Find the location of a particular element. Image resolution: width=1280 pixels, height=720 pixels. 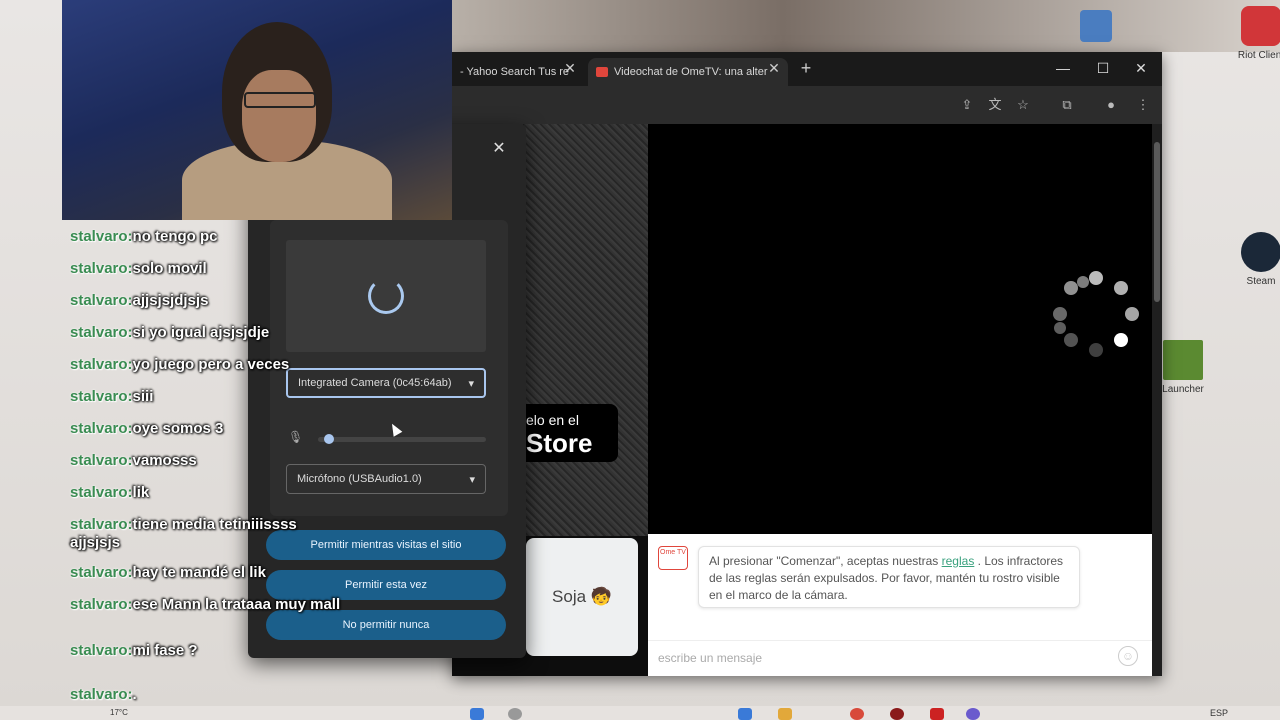

chat-text: mi fase ? is located at coordinates (165, 650).